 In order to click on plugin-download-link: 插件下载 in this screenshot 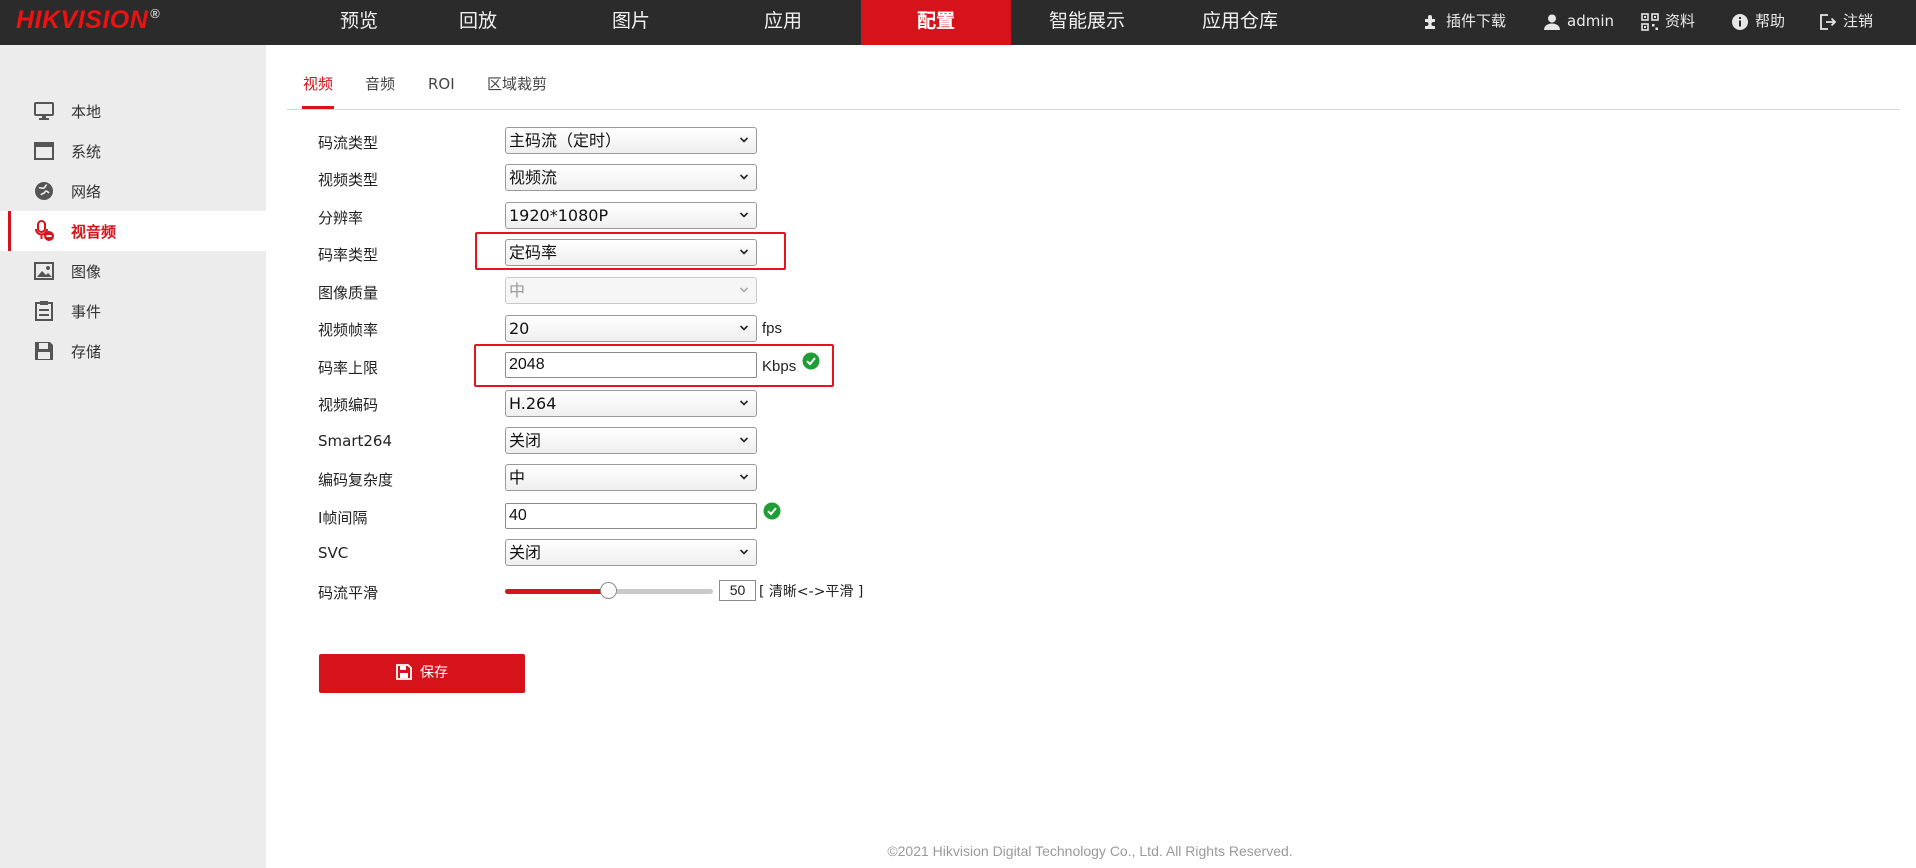, I will do `click(1464, 22)`.